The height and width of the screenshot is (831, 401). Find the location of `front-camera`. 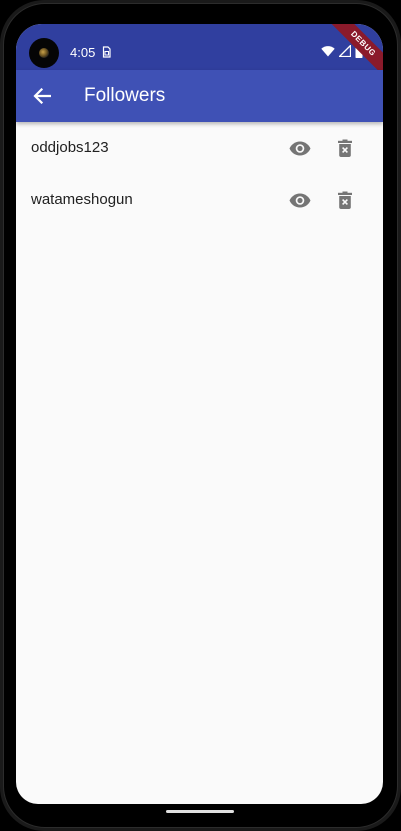

front-camera is located at coordinates (44, 53).